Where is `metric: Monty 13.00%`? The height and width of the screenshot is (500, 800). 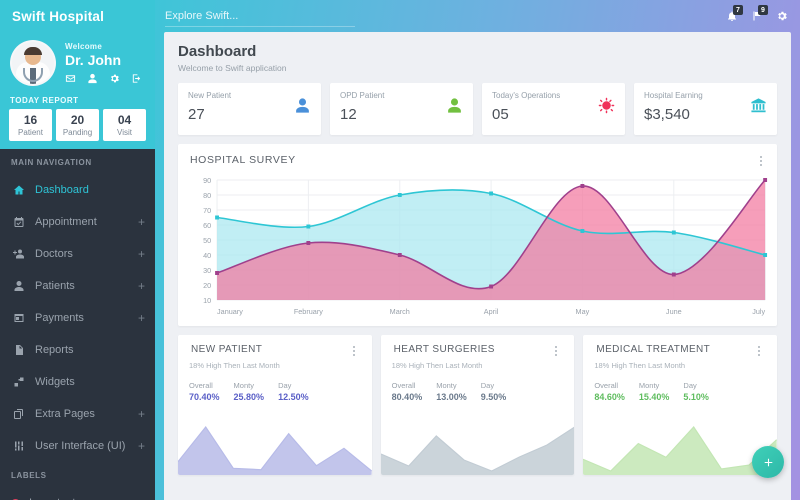
metric: Monty 13.00% is located at coordinates (451, 391).